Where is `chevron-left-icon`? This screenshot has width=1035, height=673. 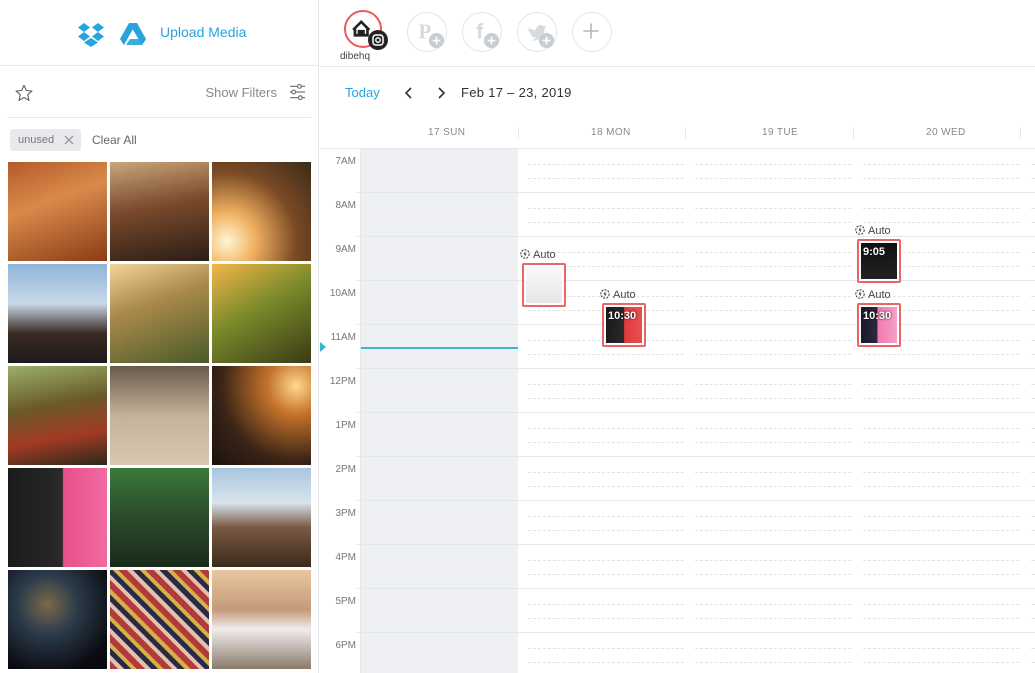 chevron-left-icon is located at coordinates (409, 93).